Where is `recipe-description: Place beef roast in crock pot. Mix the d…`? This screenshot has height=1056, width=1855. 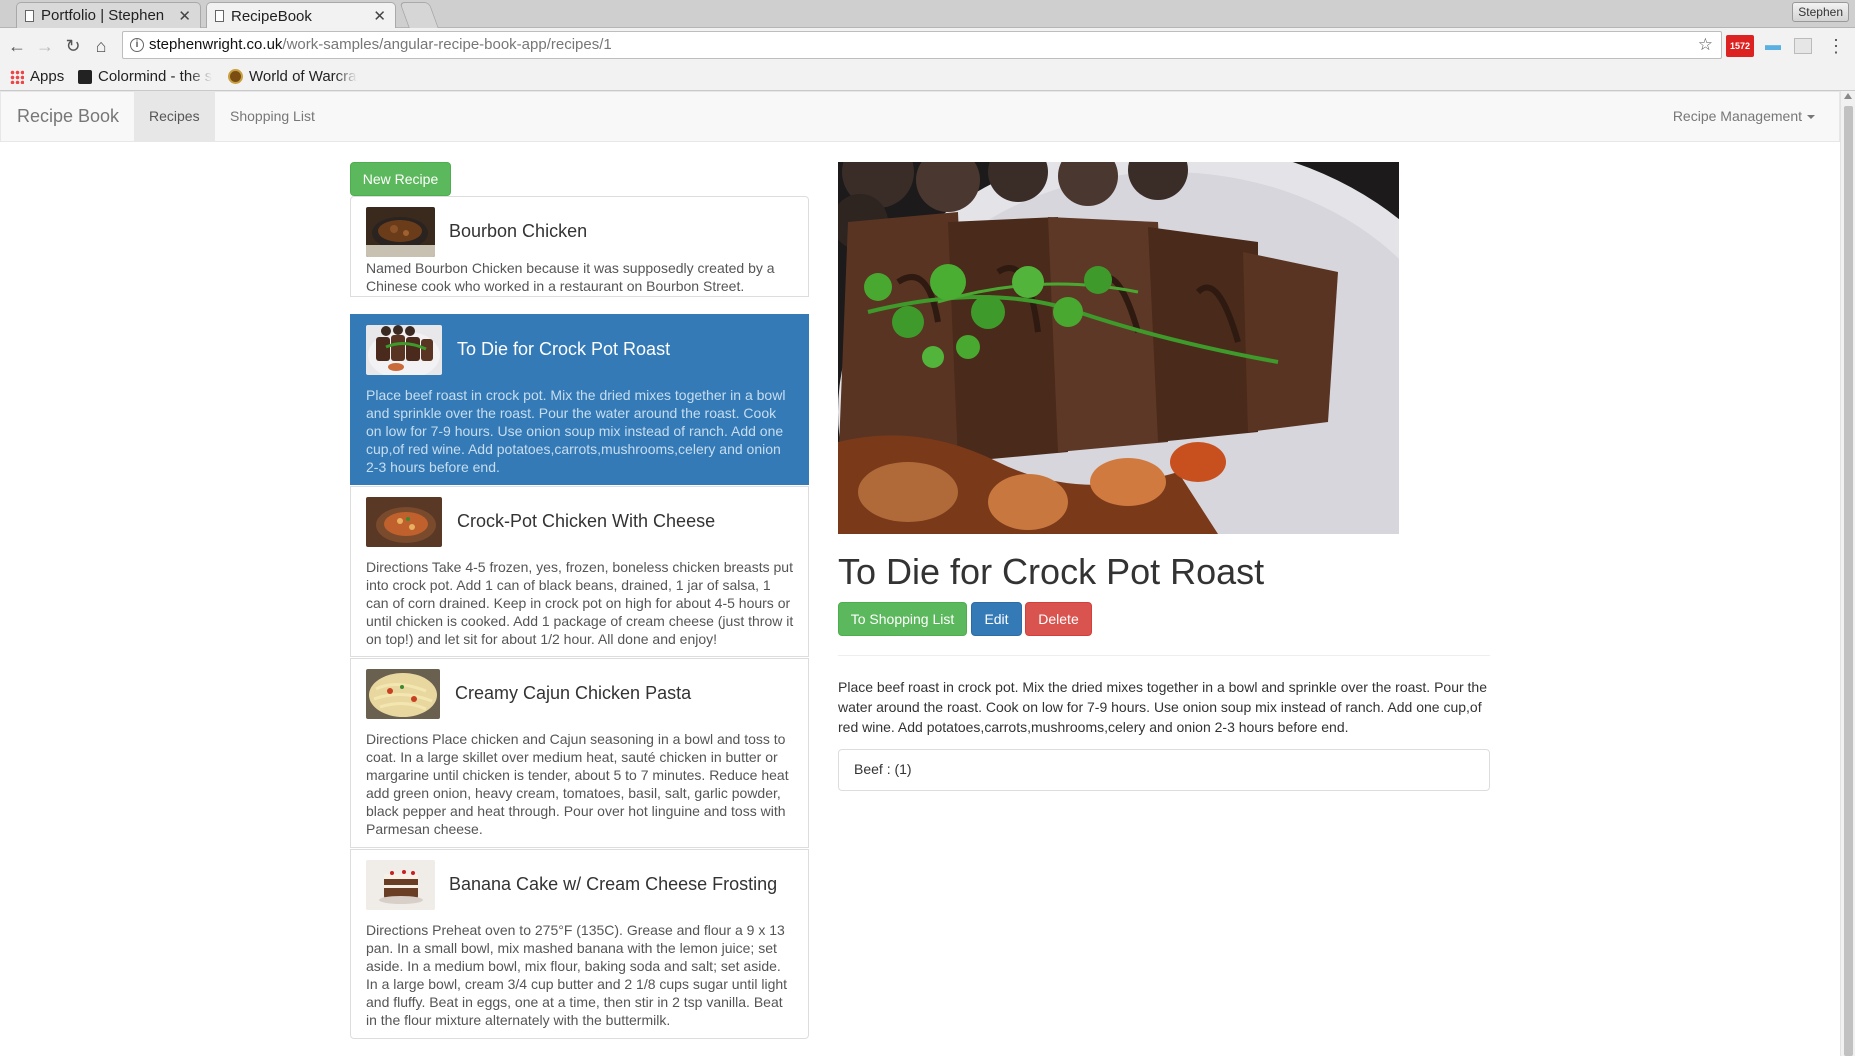 recipe-description: Place beef roast in crock pot. Mix the d… is located at coordinates (576, 431).